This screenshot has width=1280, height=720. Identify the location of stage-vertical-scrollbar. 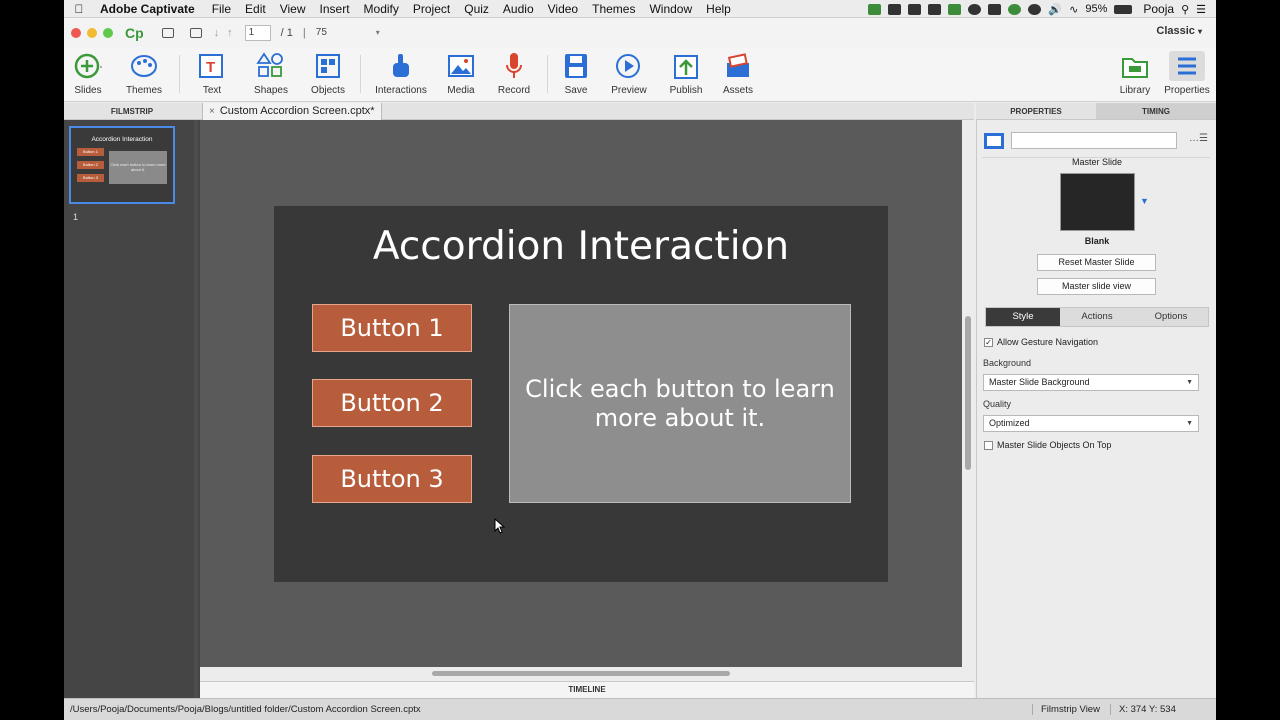
(968, 393).